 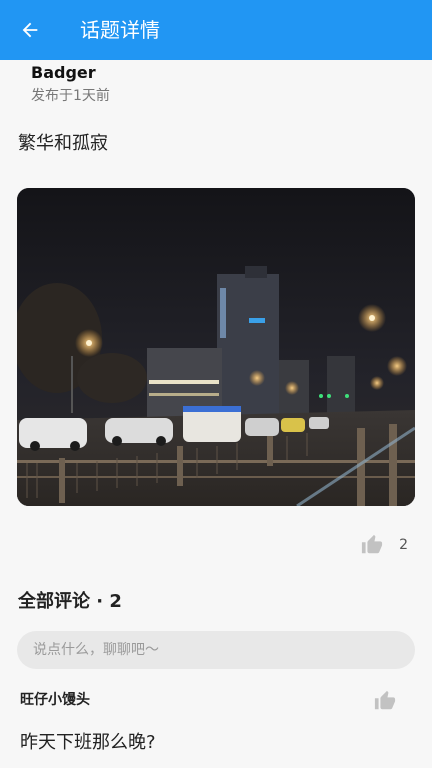 I want to click on arrow-back-icon, so click(x=30, y=30).